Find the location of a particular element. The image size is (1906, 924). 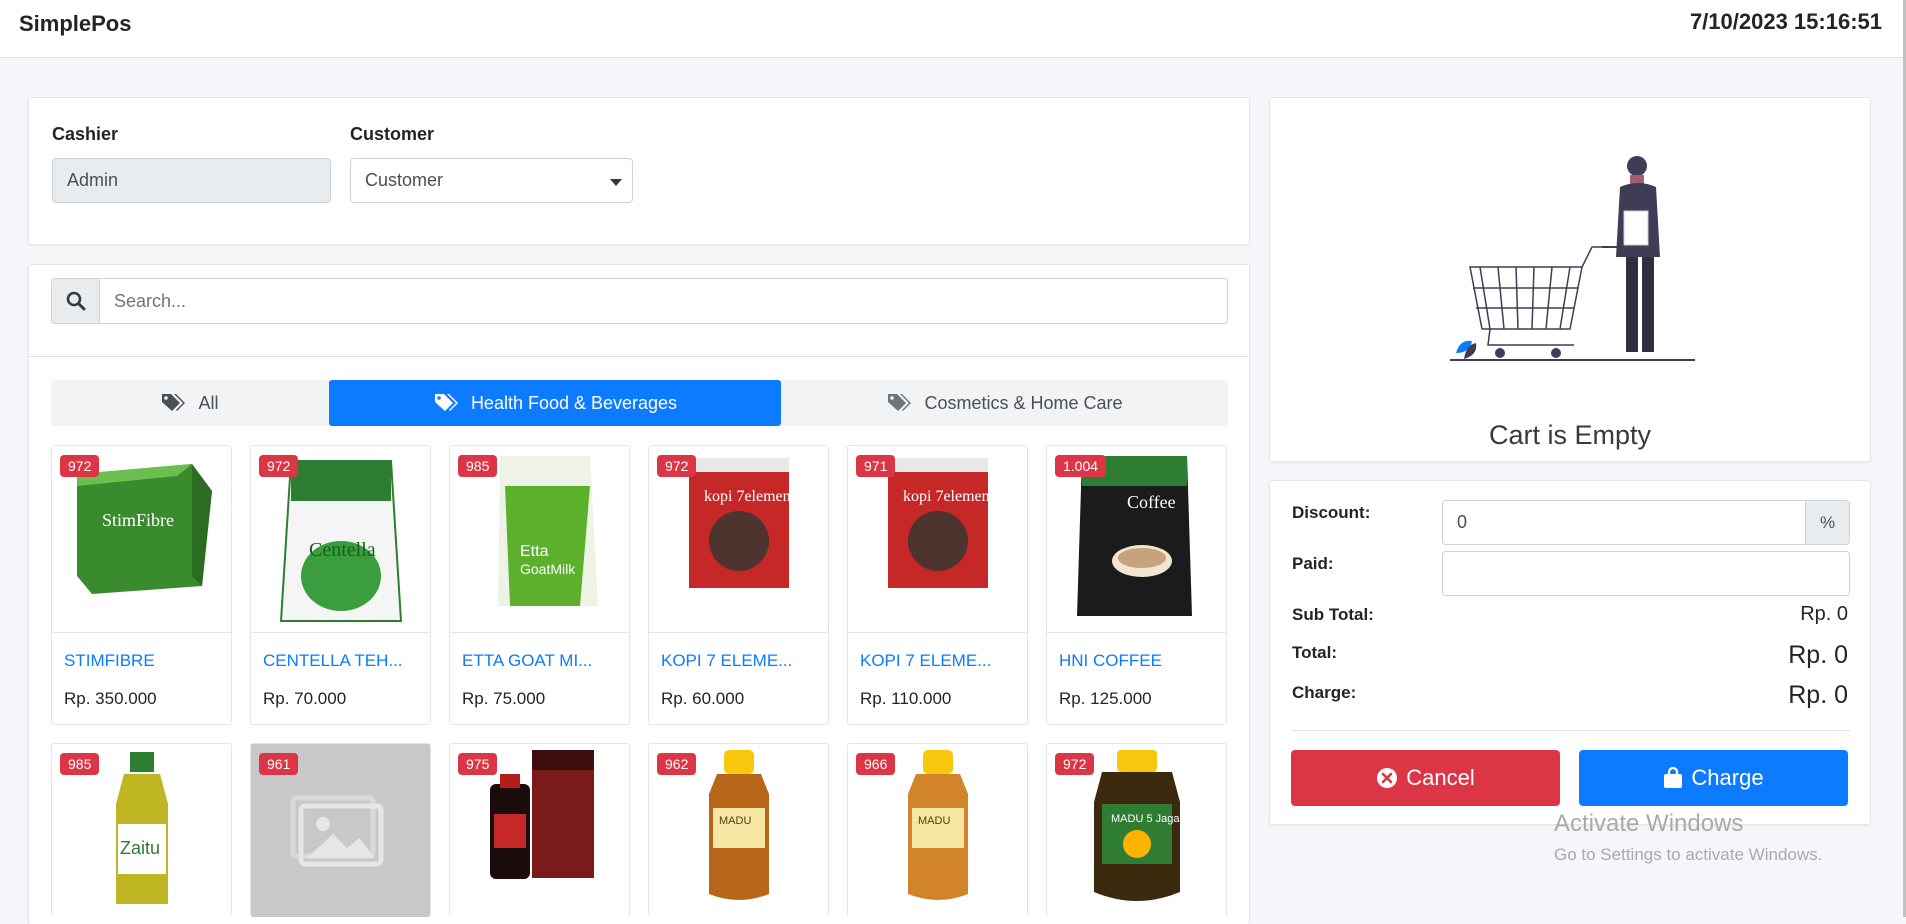

times-circle-icon is located at coordinates (1387, 778).